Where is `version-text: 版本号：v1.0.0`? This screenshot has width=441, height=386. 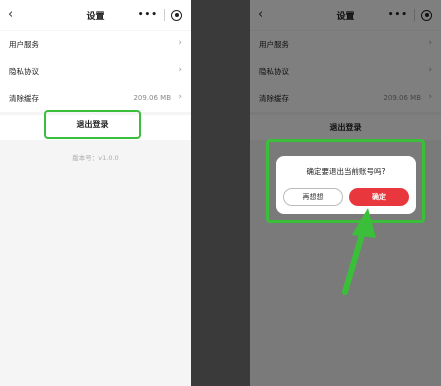
version-text: 版本号：v1.0.0 is located at coordinates (95, 158).